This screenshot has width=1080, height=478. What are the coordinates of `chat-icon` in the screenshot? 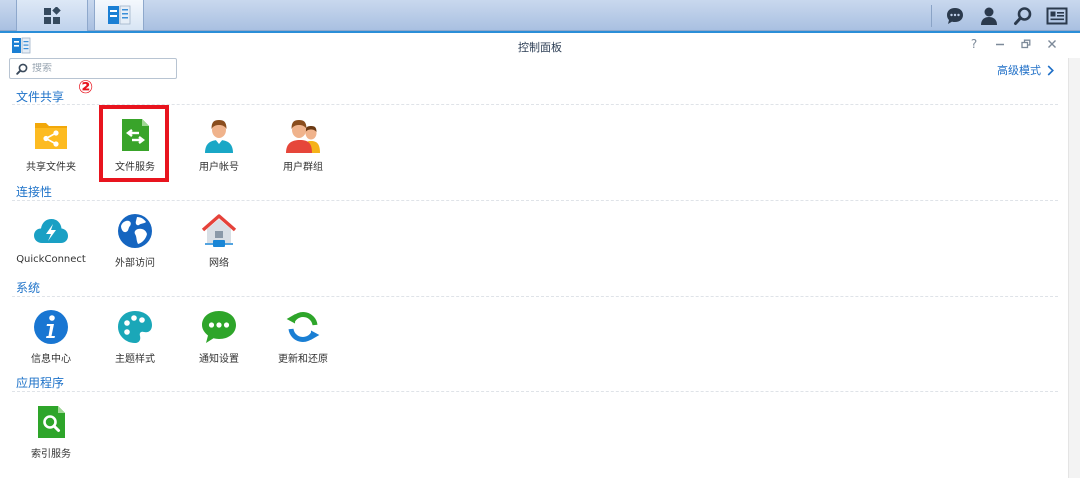 It's located at (955, 15).